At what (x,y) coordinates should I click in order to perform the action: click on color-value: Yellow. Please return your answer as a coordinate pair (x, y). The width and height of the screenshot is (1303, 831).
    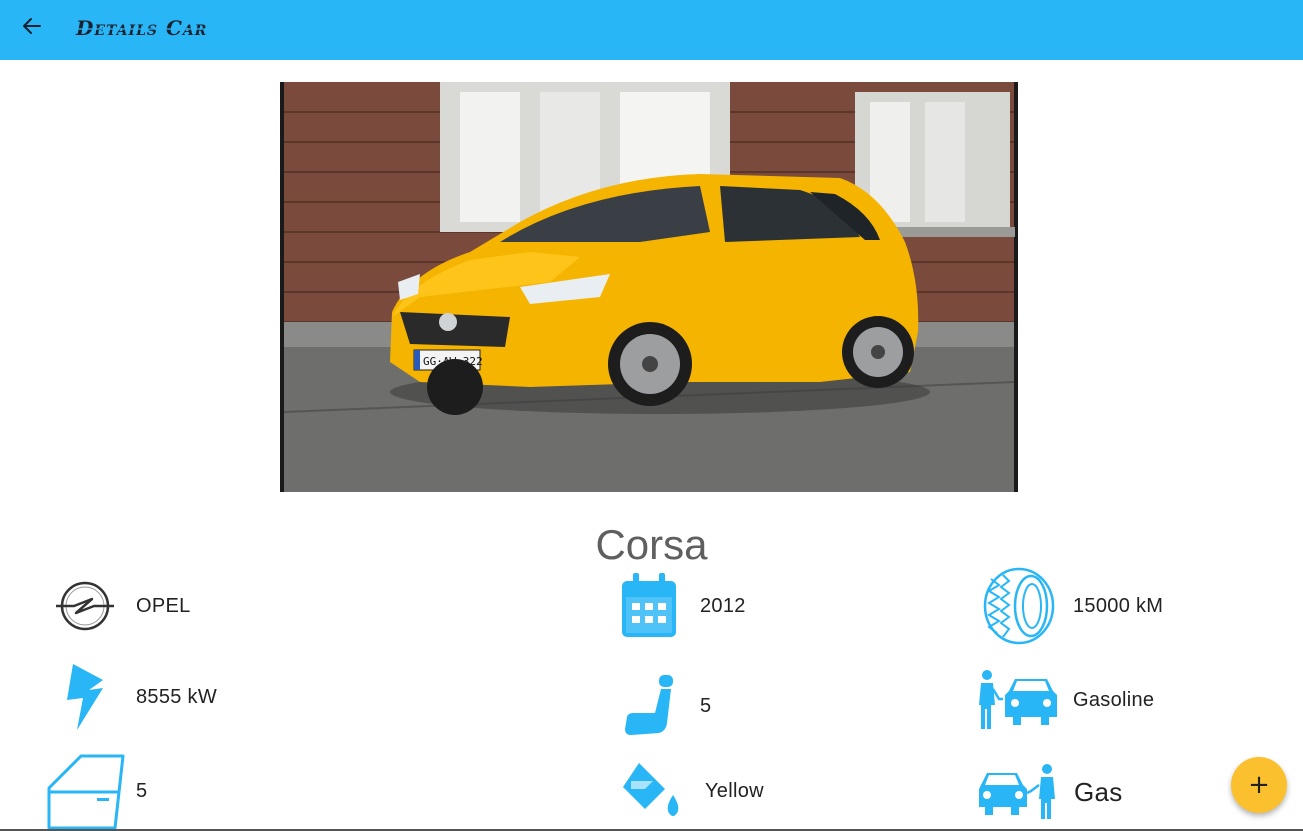
    Looking at the image, I should click on (734, 790).